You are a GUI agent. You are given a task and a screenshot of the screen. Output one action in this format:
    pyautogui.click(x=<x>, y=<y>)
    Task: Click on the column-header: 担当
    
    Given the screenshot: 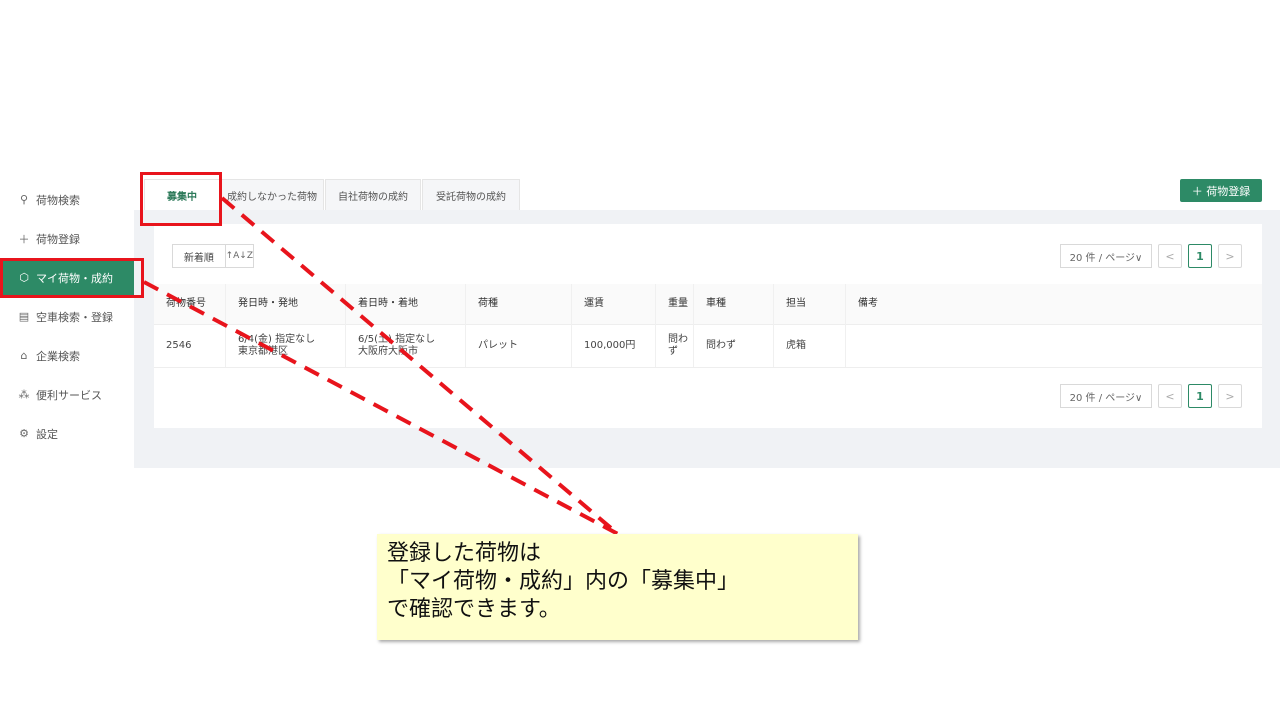 What is the action you would take?
    pyautogui.click(x=810, y=304)
    